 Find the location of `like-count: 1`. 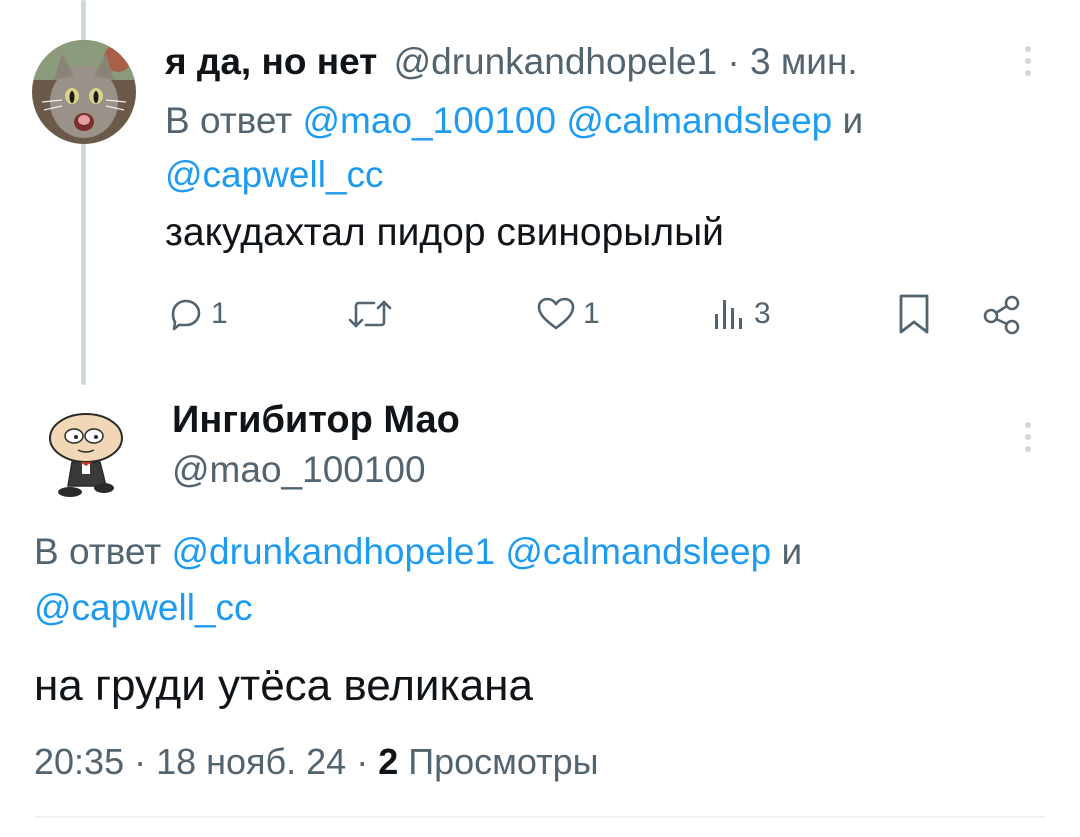

like-count: 1 is located at coordinates (591, 313).